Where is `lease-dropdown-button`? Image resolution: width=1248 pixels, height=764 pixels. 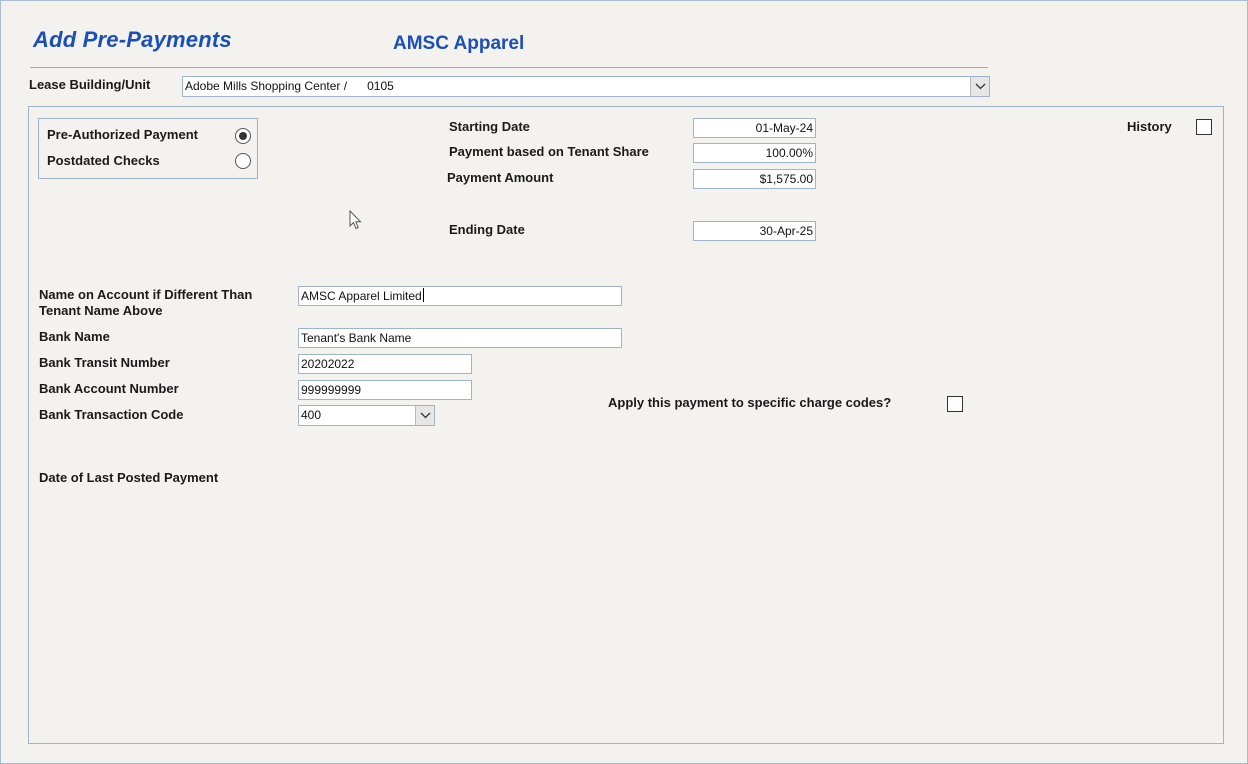 lease-dropdown-button is located at coordinates (979, 86).